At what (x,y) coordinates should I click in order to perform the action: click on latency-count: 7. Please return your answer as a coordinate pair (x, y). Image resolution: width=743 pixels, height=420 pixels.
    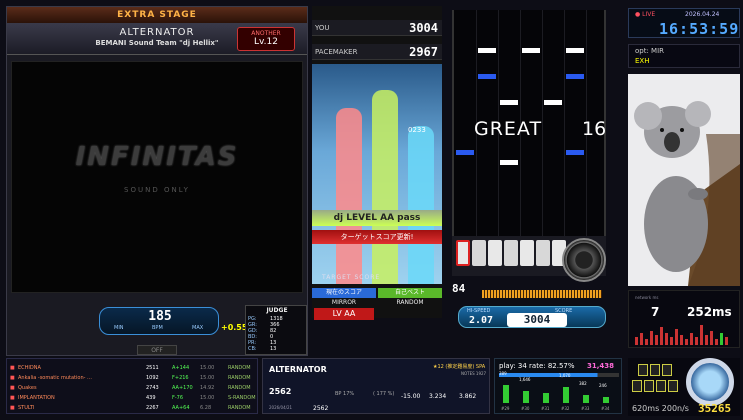
    Looking at the image, I should click on (655, 312).